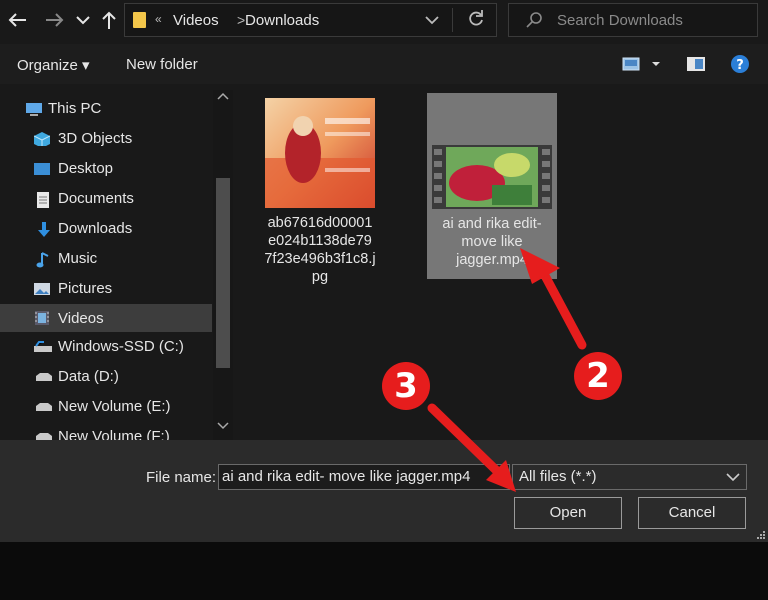 The height and width of the screenshot is (600, 768). What do you see at coordinates (471, 447) in the screenshot?
I see `arrow-to-open` at bounding box center [471, 447].